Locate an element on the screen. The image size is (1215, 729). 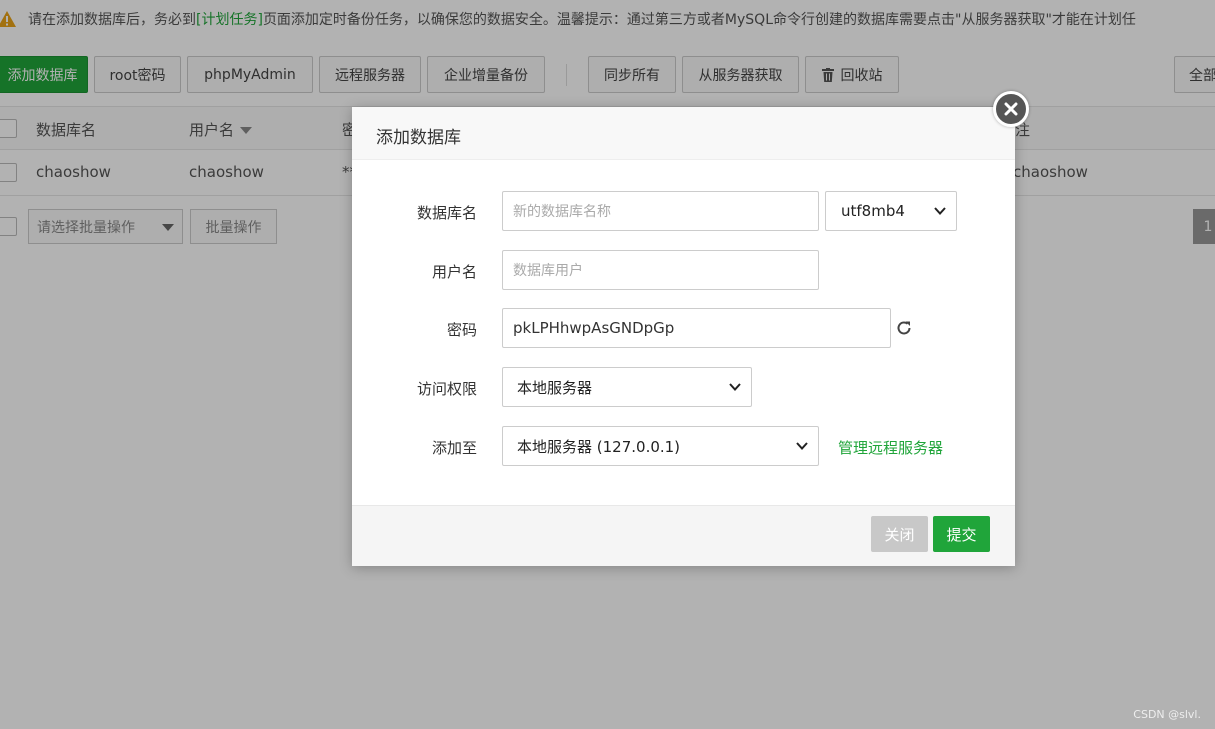
db-name-label: 数据库名 is located at coordinates (446, 213).